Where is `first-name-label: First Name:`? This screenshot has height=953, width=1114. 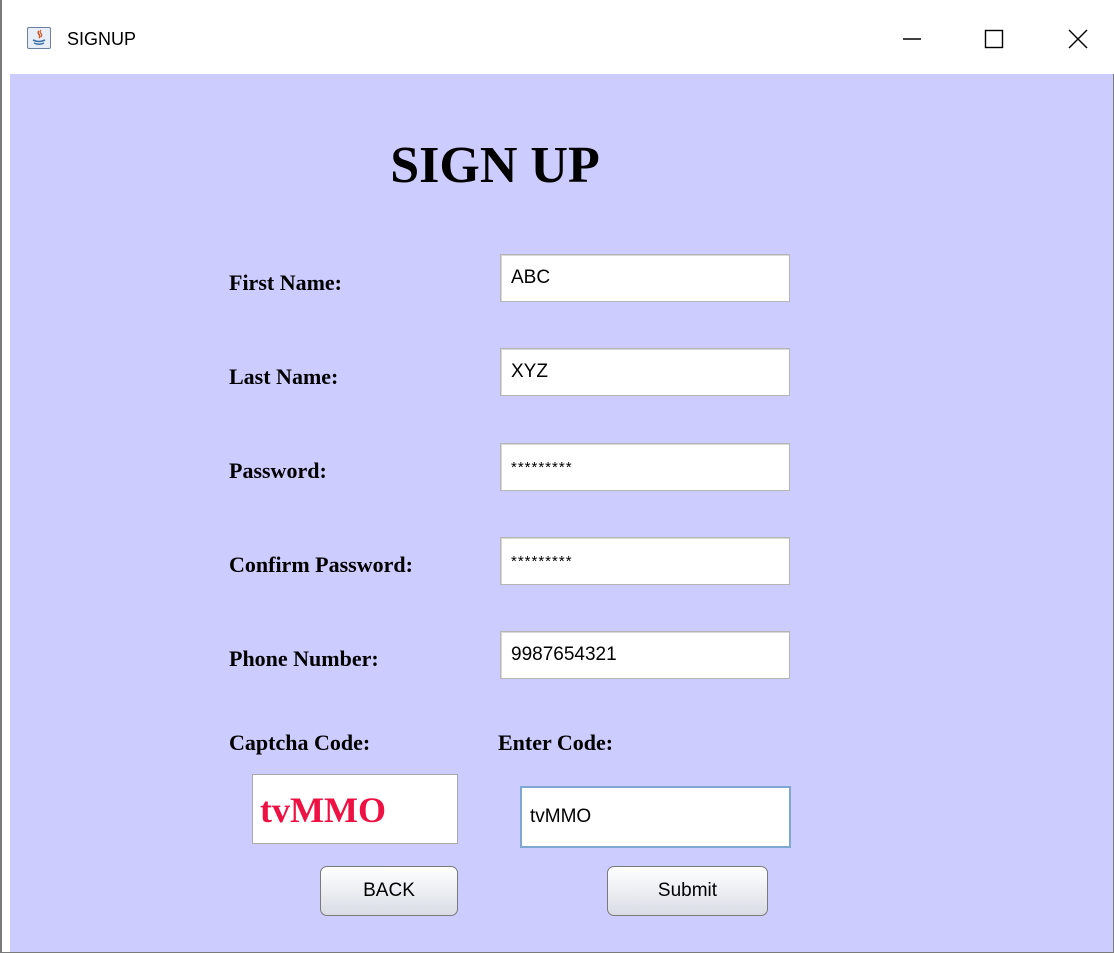 first-name-label: First Name: is located at coordinates (286, 282).